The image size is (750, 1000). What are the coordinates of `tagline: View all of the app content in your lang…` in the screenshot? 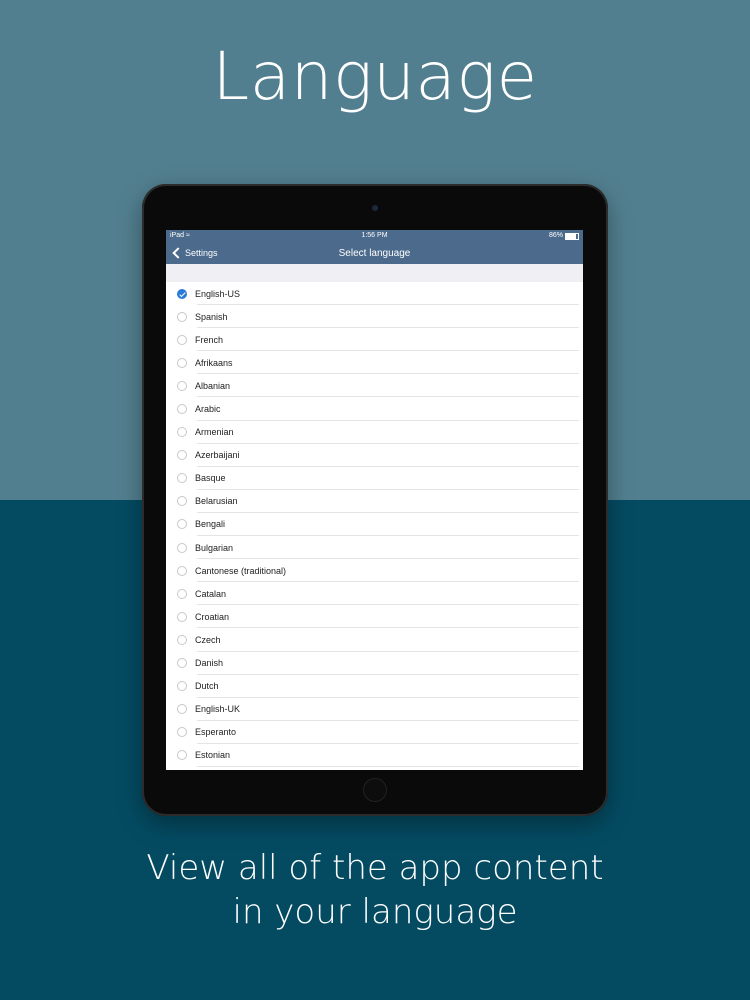 It's located at (375, 890).